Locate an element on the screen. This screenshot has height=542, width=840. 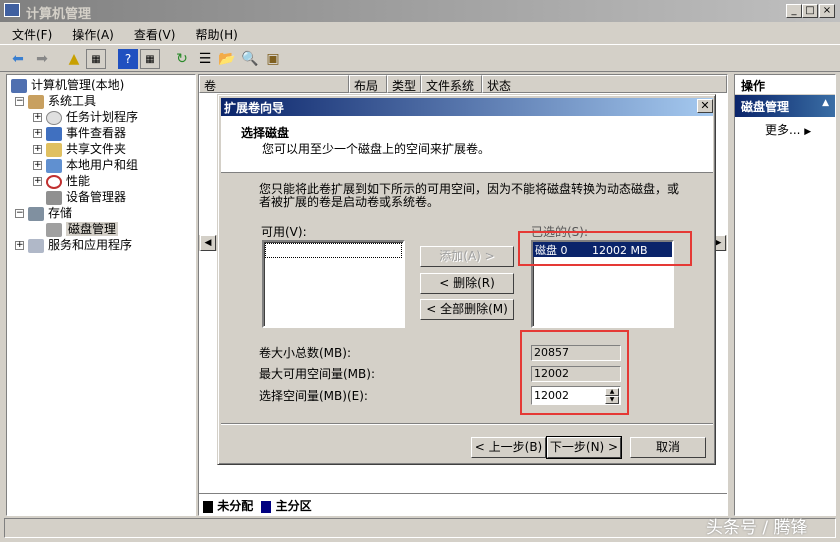
back-button: < 上一步(B) is located at coordinates (508, 447).